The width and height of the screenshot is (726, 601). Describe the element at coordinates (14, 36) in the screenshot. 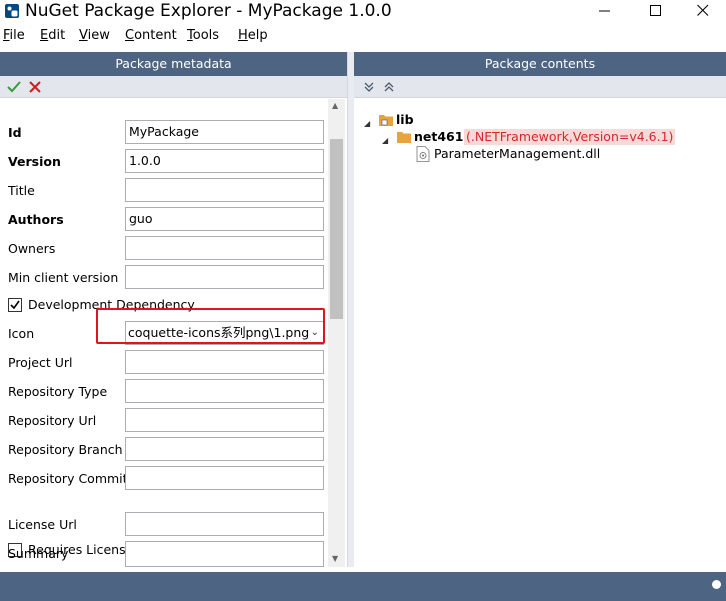

I see `menu-file: File` at that location.